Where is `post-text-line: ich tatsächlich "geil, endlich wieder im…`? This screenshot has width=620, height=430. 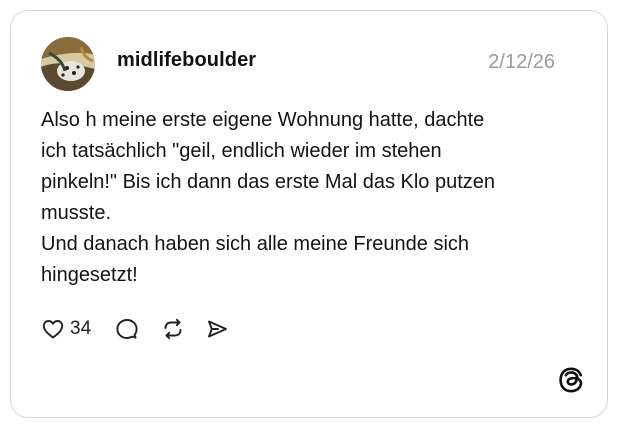 post-text-line: ich tatsächlich "geil, endlich wieder im… is located at coordinates (241, 151).